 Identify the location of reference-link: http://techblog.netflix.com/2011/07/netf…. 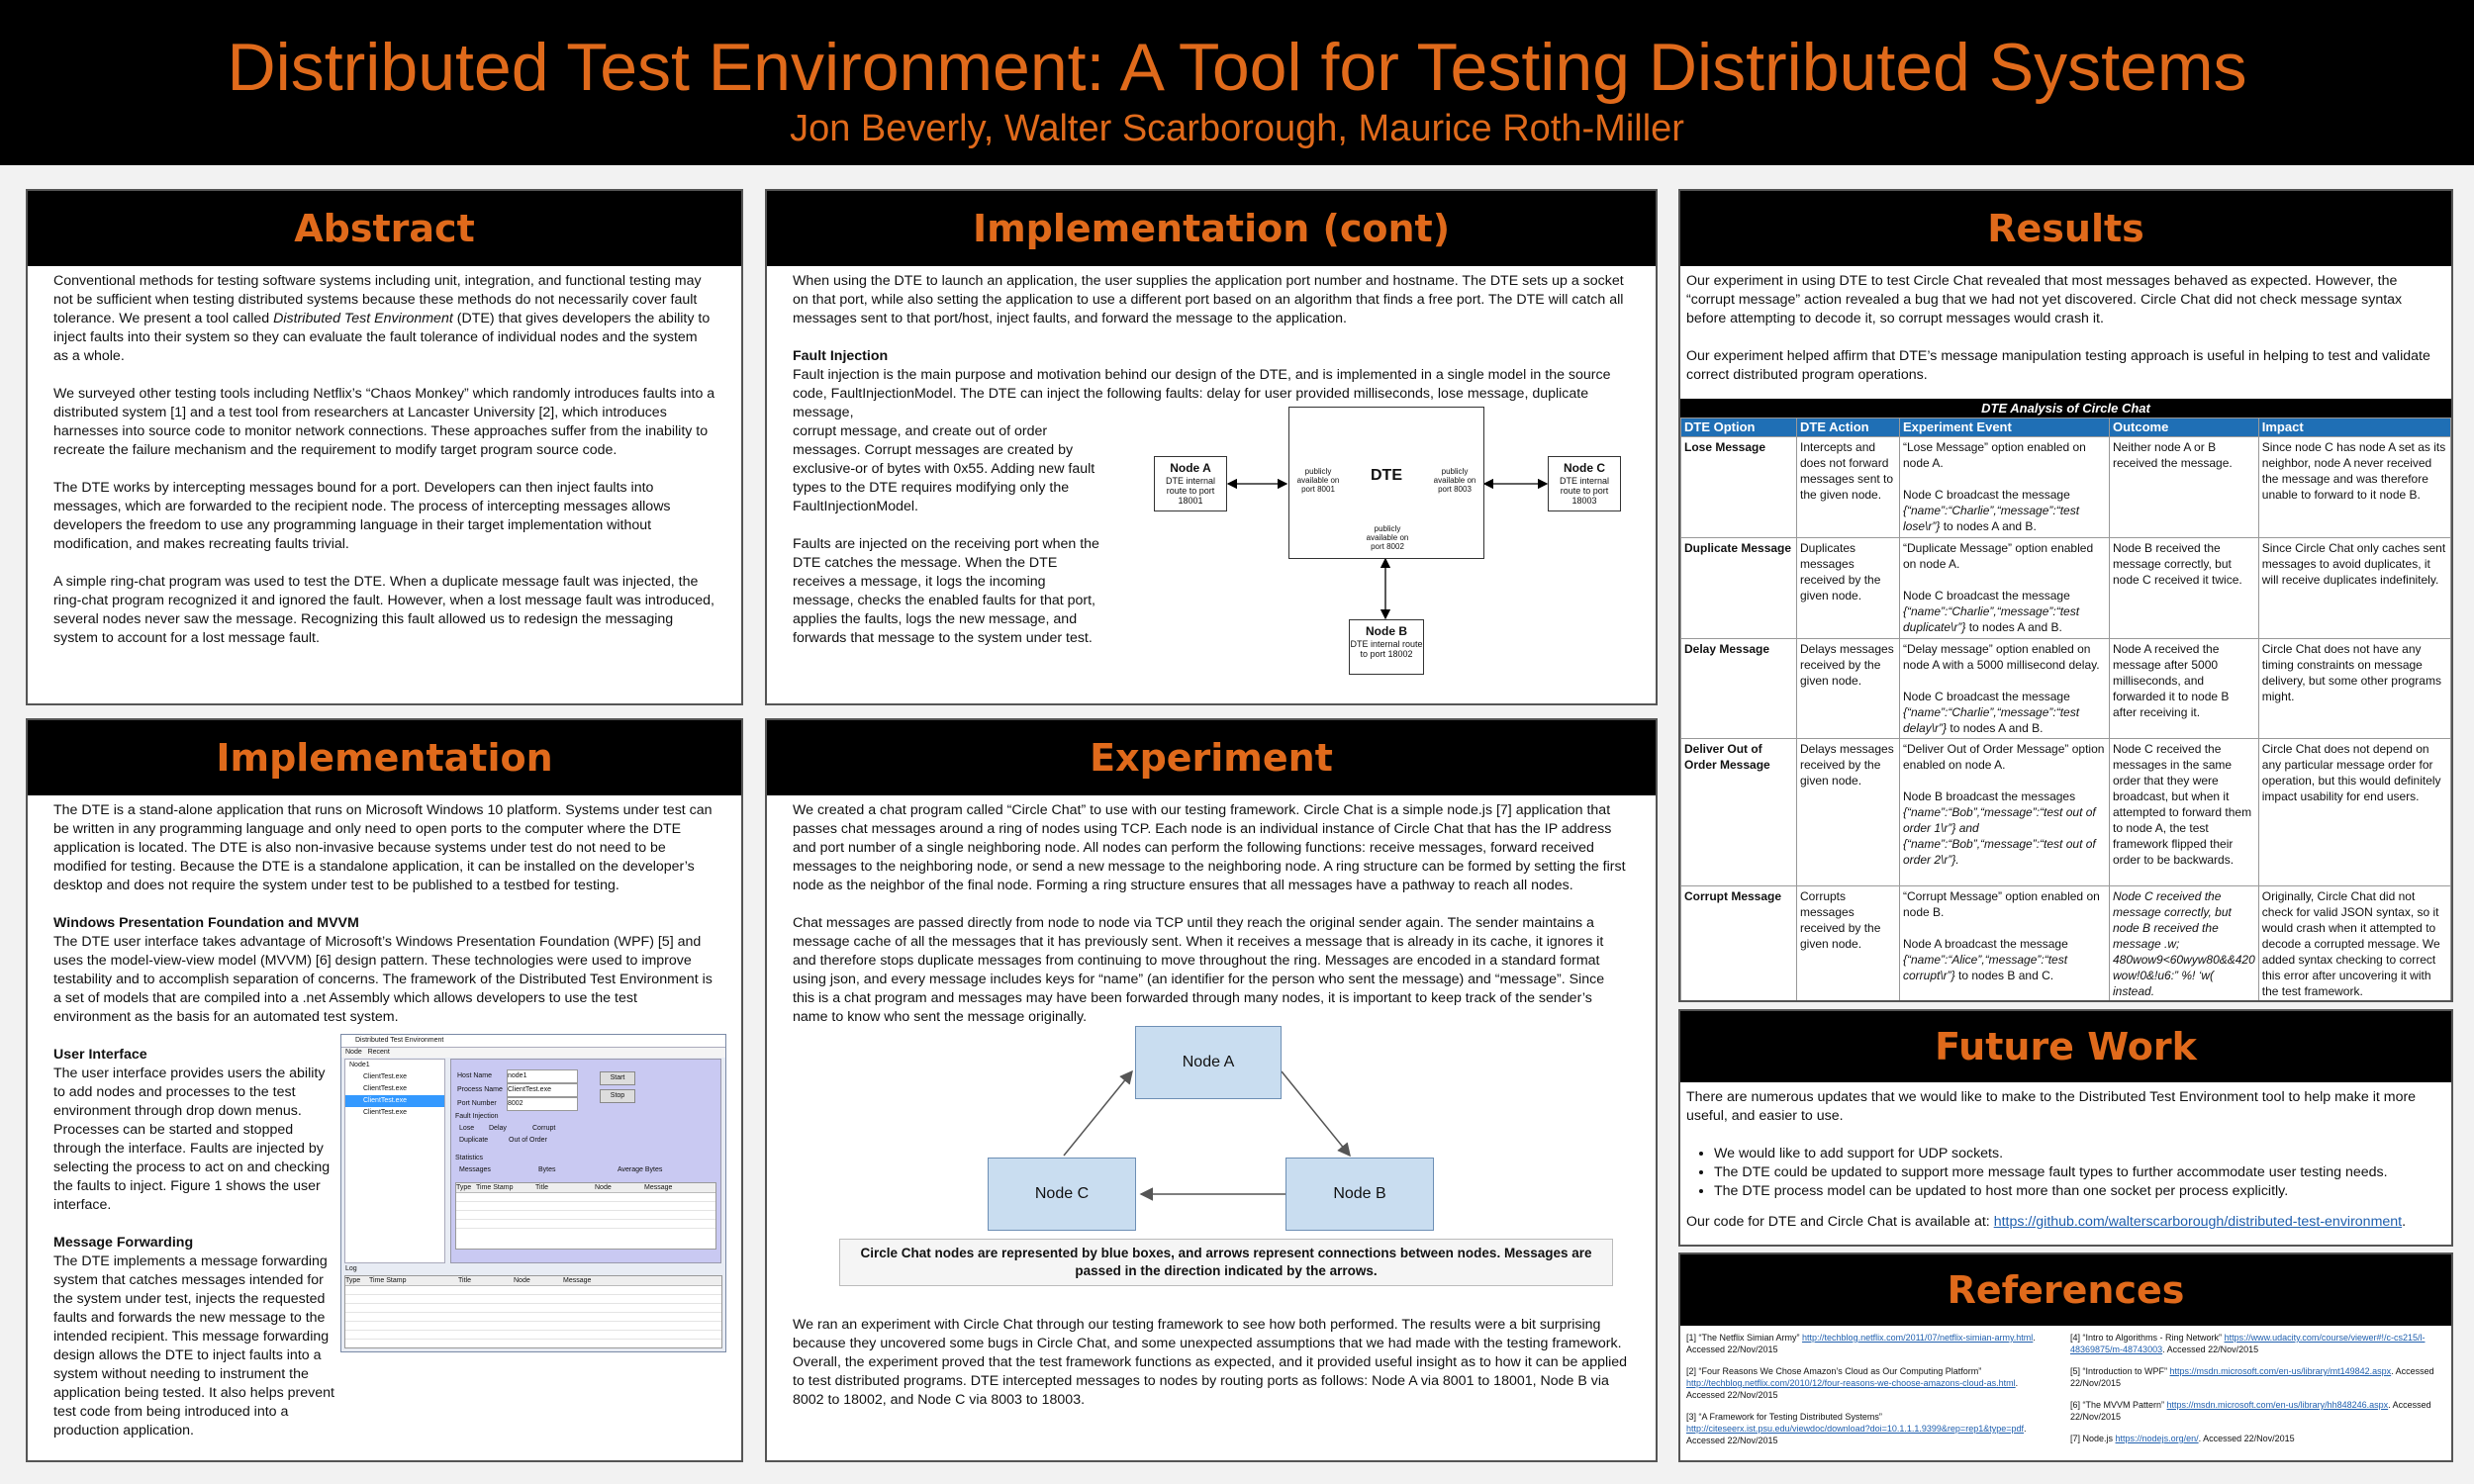
(1917, 1338).